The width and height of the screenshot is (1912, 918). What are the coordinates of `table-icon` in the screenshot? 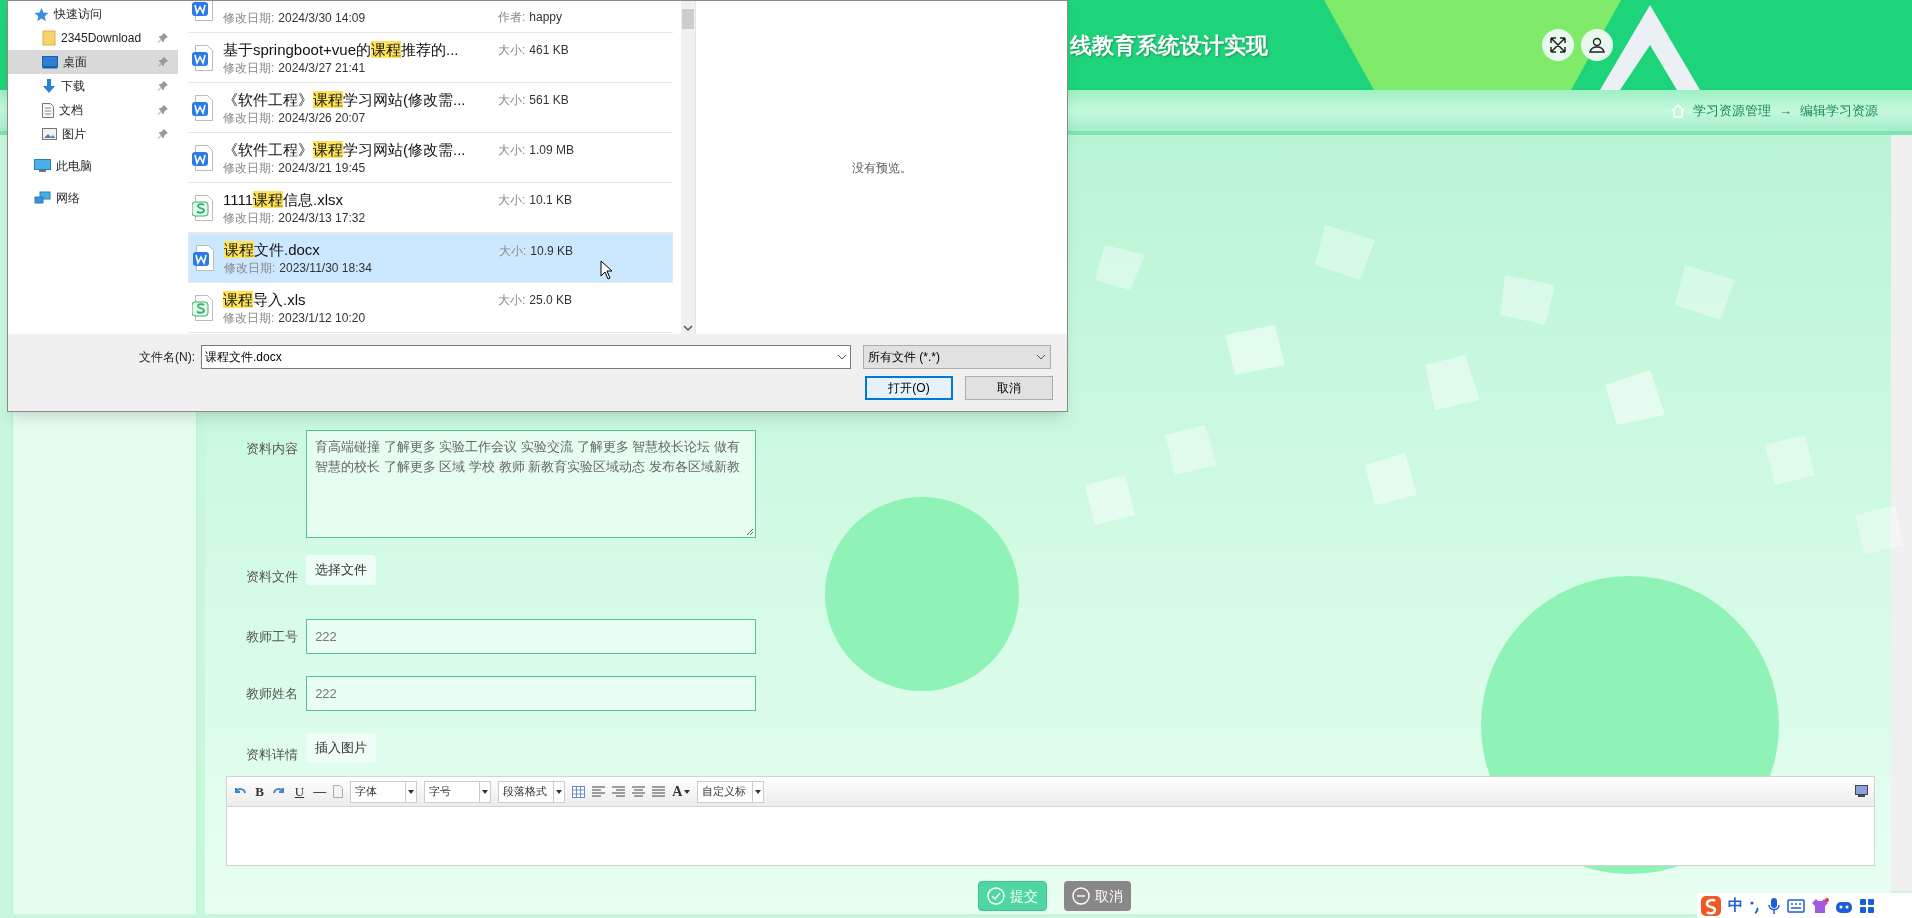 It's located at (579, 791).